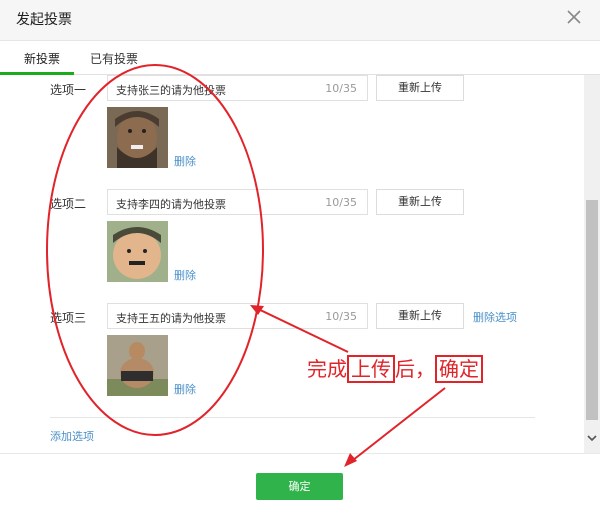 This screenshot has width=600, height=515. Describe the element at coordinates (592, 438) in the screenshot. I see `scroll-down-icon` at that location.